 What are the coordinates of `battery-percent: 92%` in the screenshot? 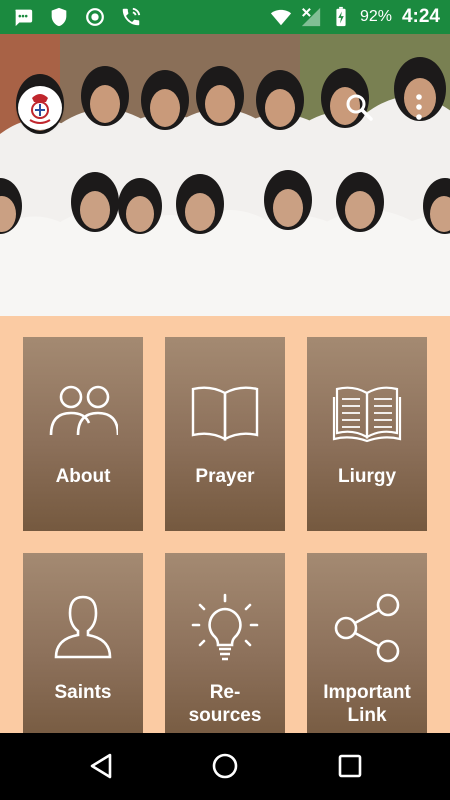 It's located at (375, 16).